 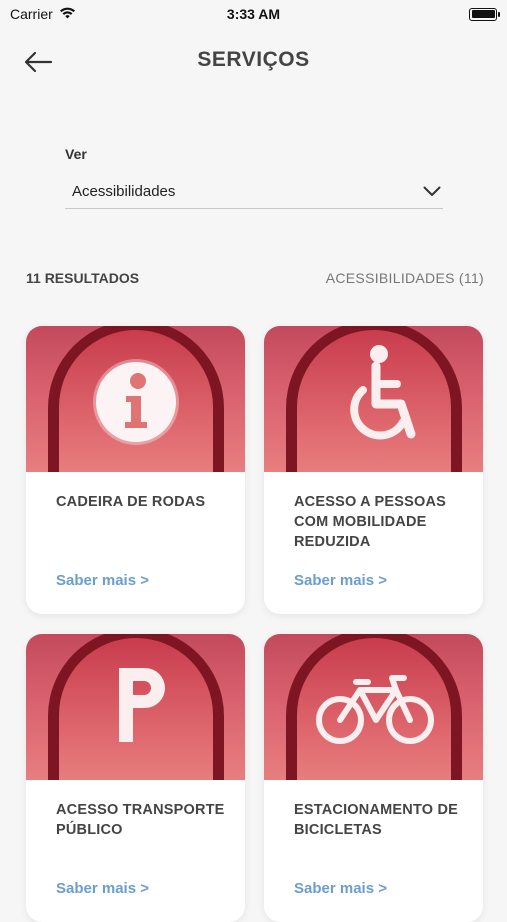 I want to click on wifi-icon, so click(x=67, y=14).